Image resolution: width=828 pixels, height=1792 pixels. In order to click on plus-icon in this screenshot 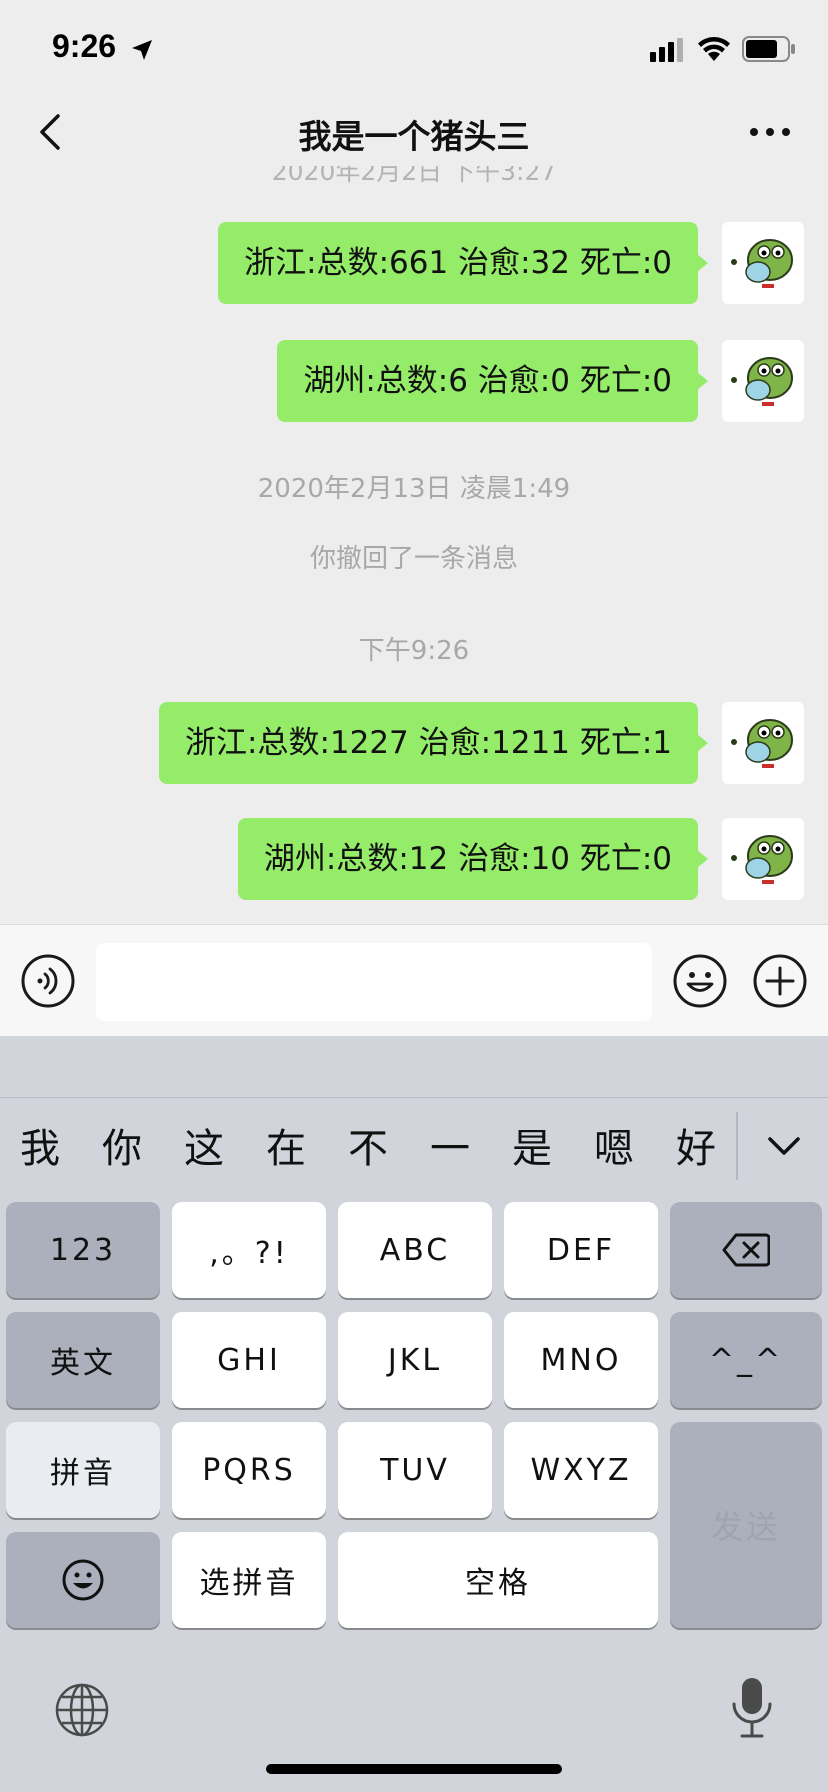, I will do `click(780, 981)`.